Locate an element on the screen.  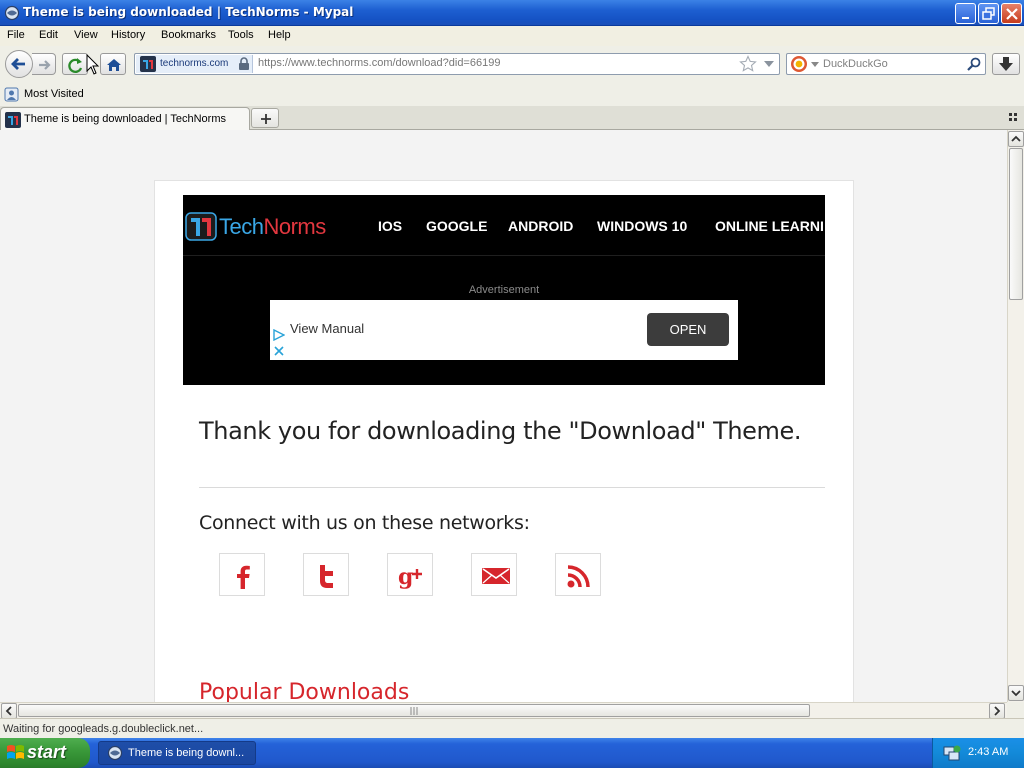
technorms-logo: TechNorms is located at coordinates (270, 226).